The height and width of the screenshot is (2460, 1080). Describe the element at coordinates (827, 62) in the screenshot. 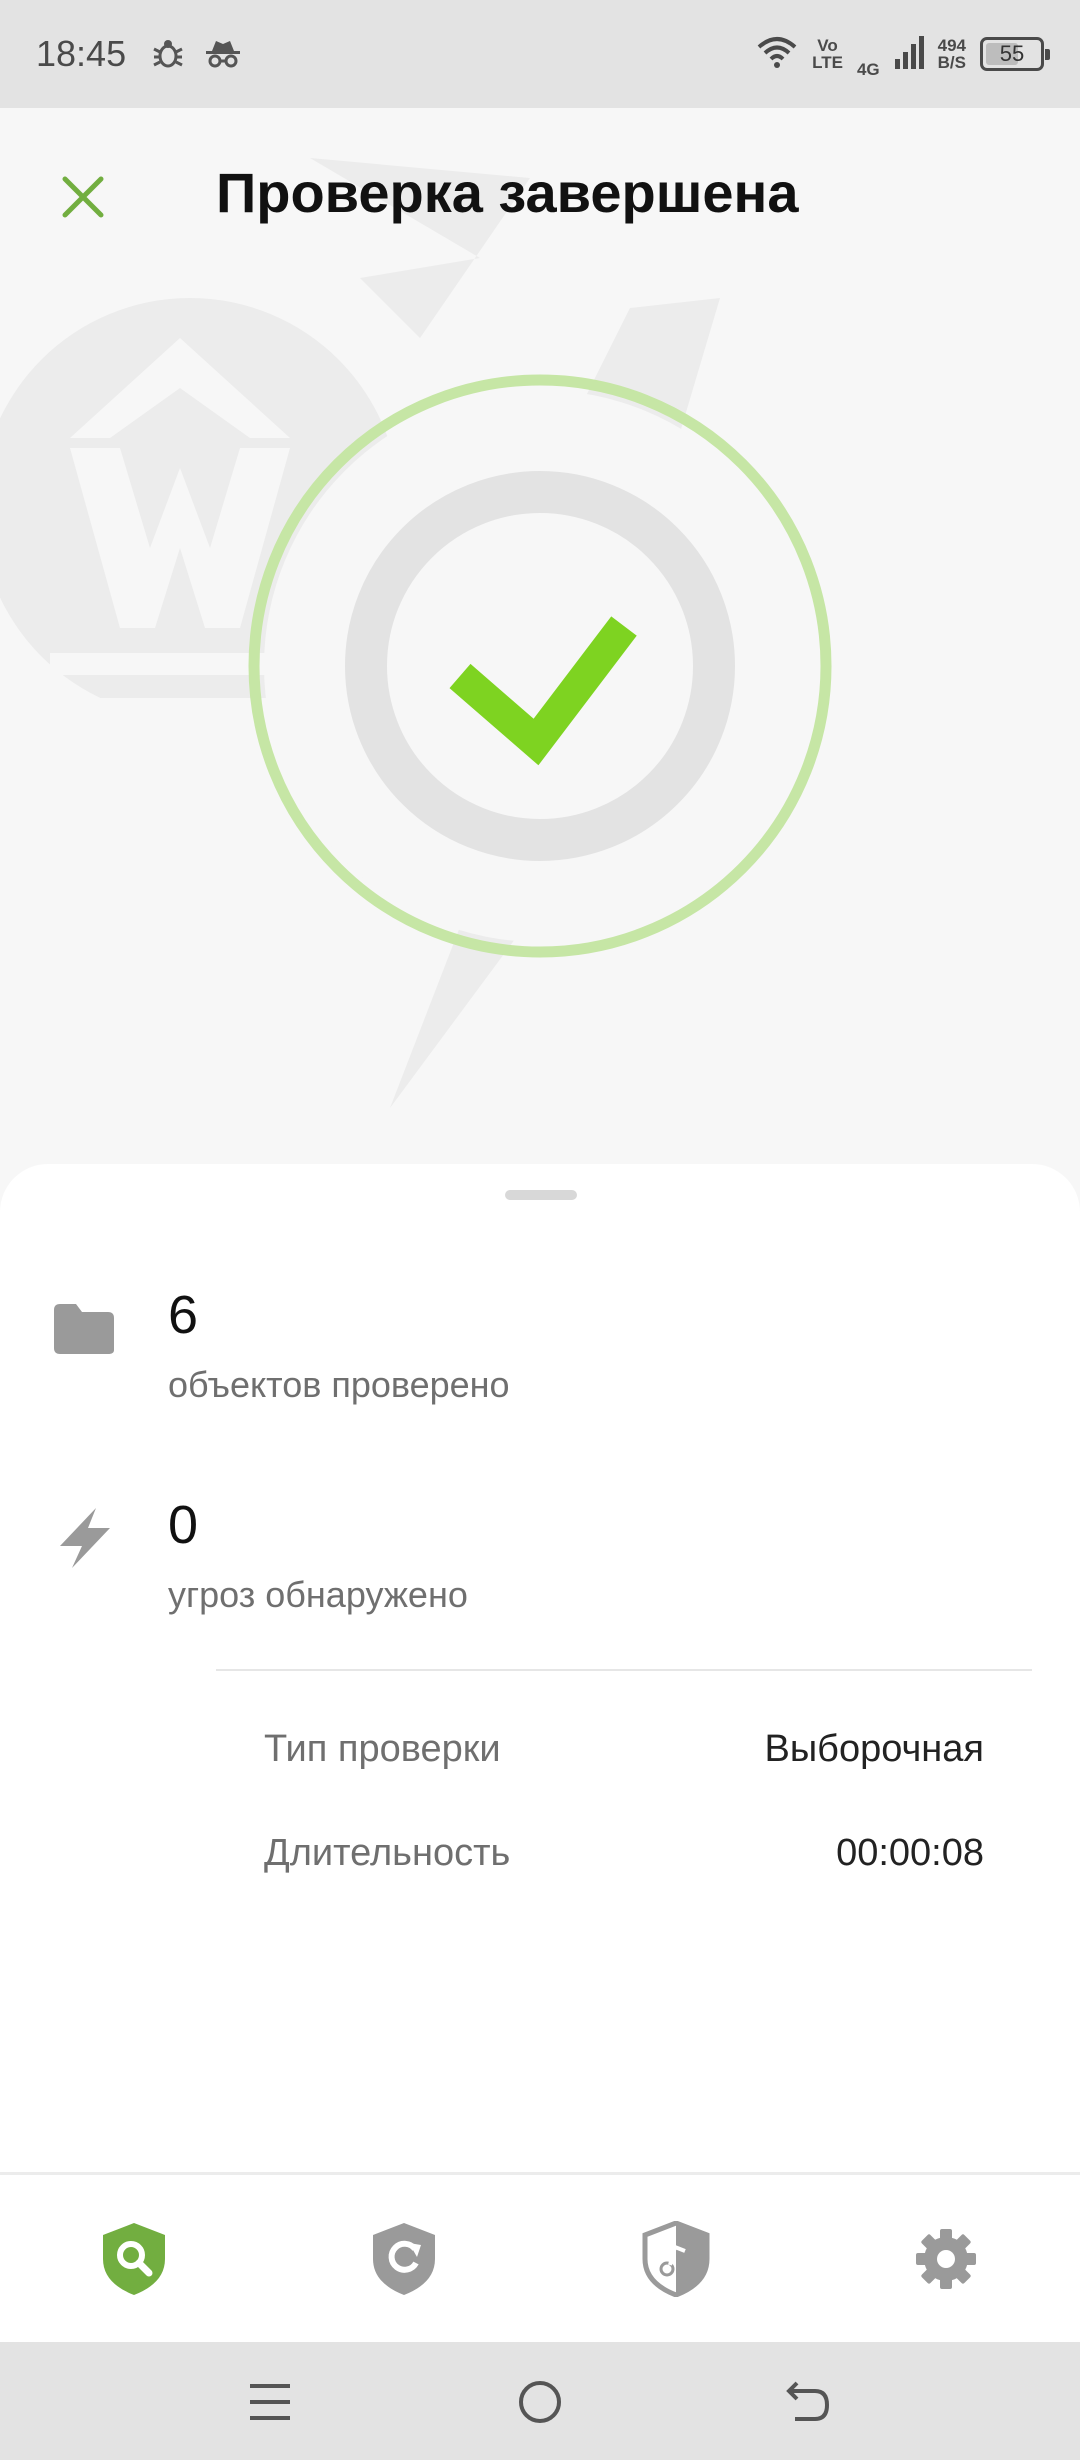

I see `volte-bottom: LTE` at that location.